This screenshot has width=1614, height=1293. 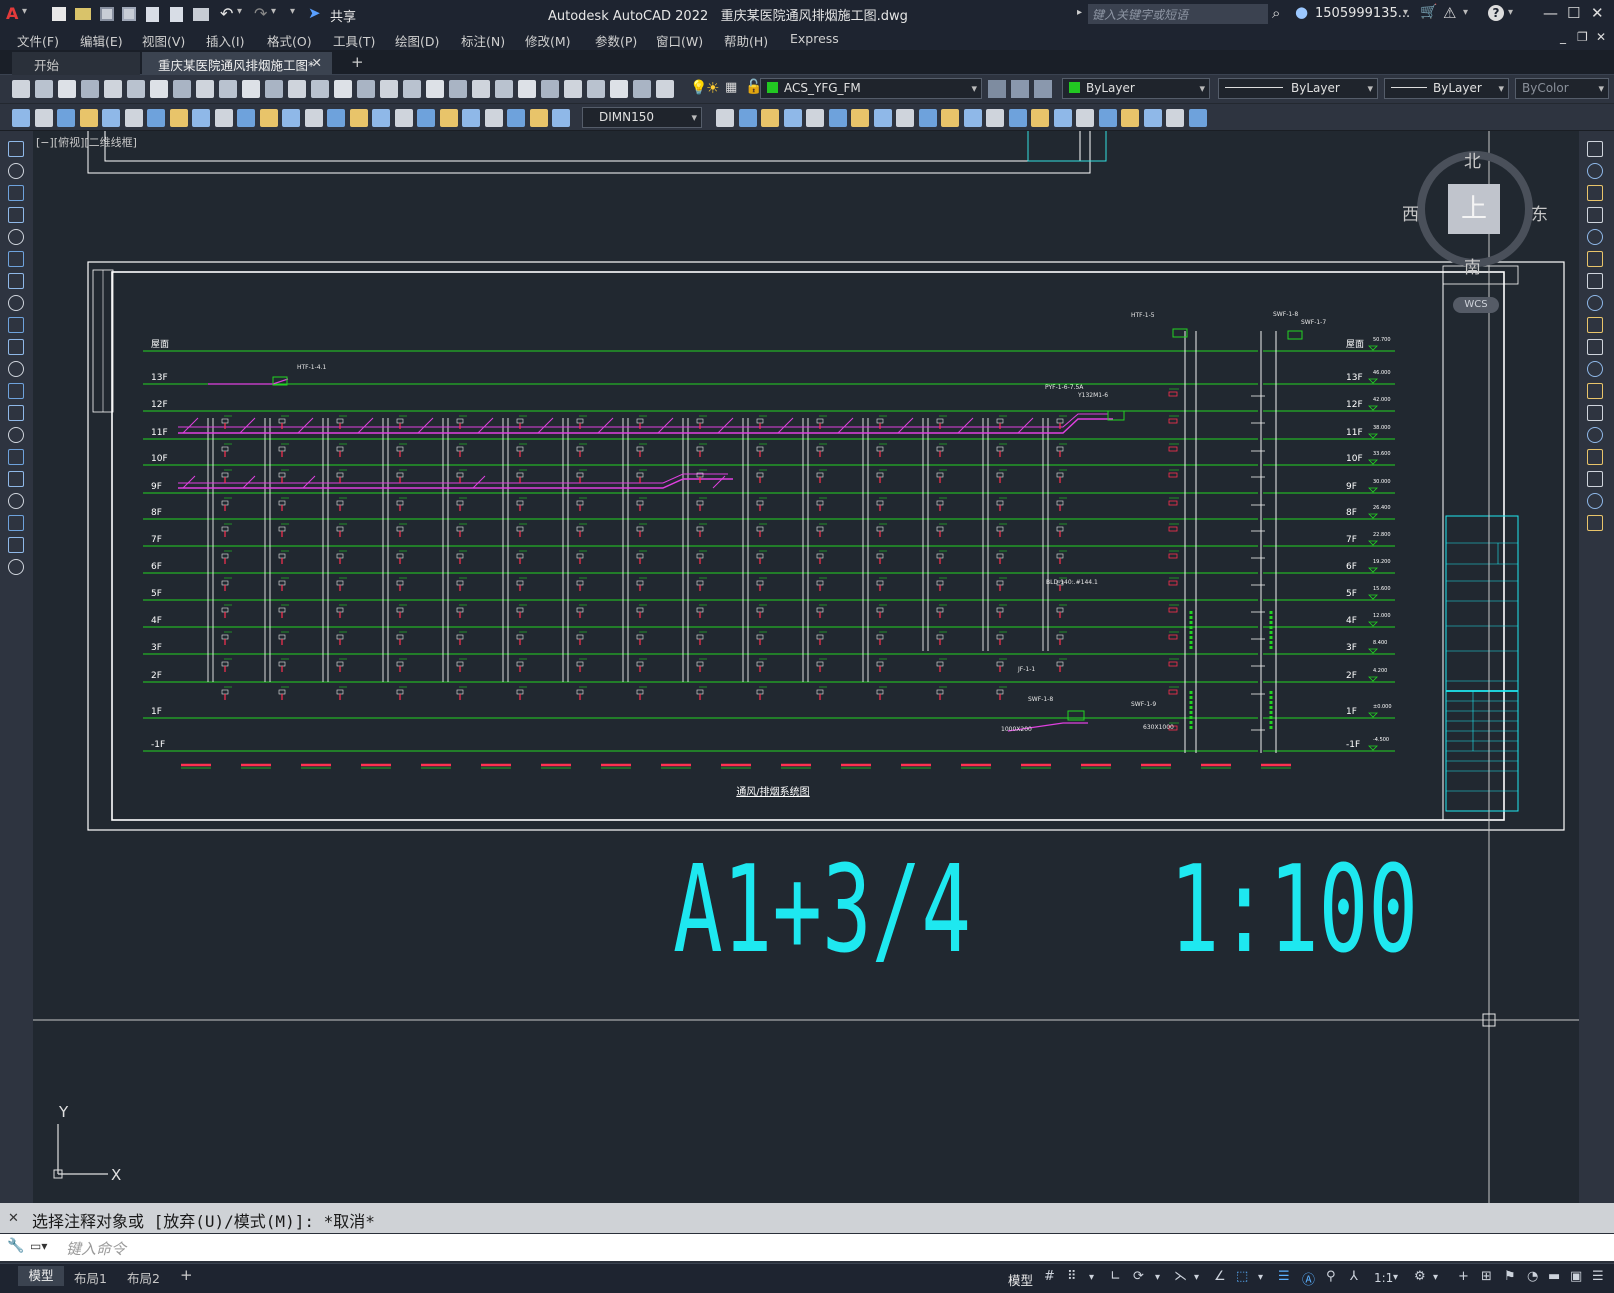 What do you see at coordinates (1153, 118) in the screenshot?
I see `dimension-tool-45-icon` at bounding box center [1153, 118].